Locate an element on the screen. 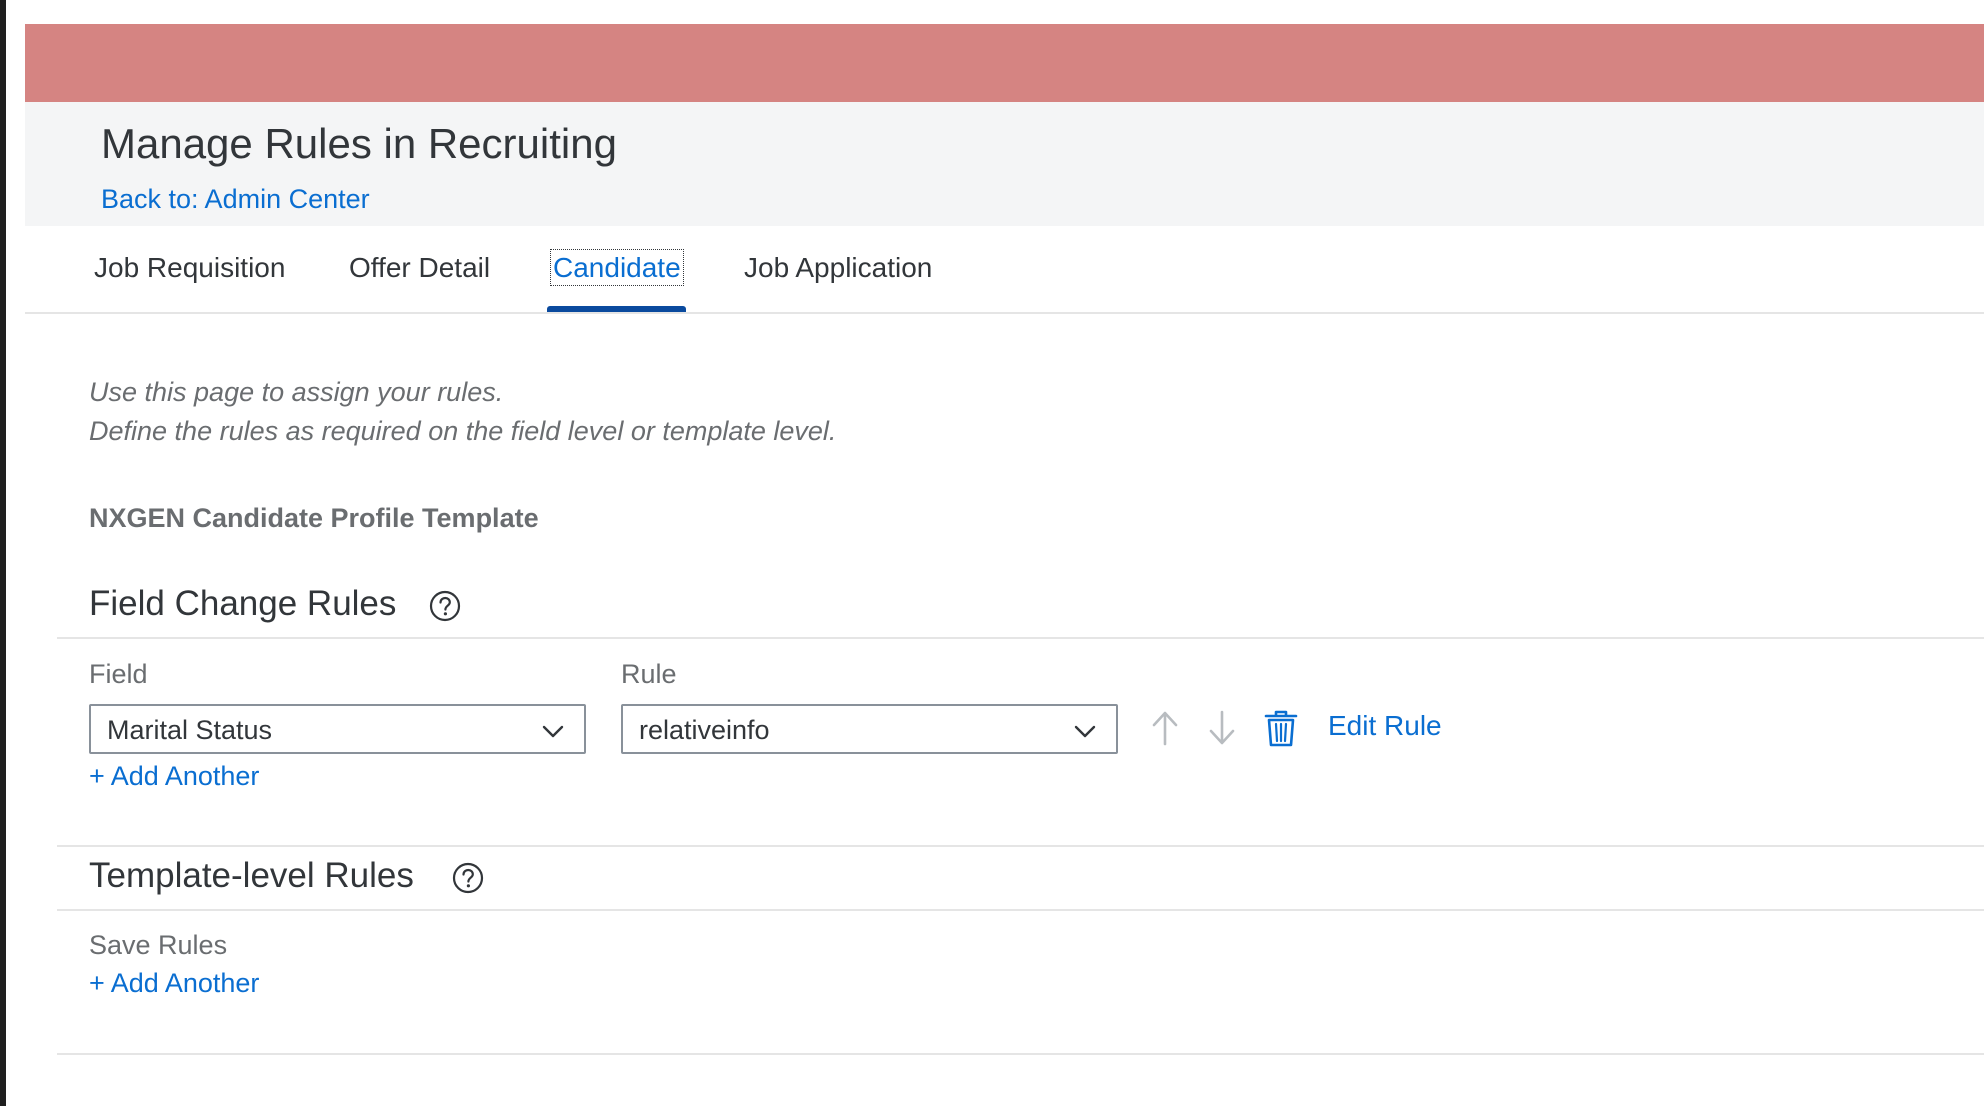 This screenshot has height=1106, width=1984. back-to-admin-center-link: Back to: Admin Center is located at coordinates (235, 199).